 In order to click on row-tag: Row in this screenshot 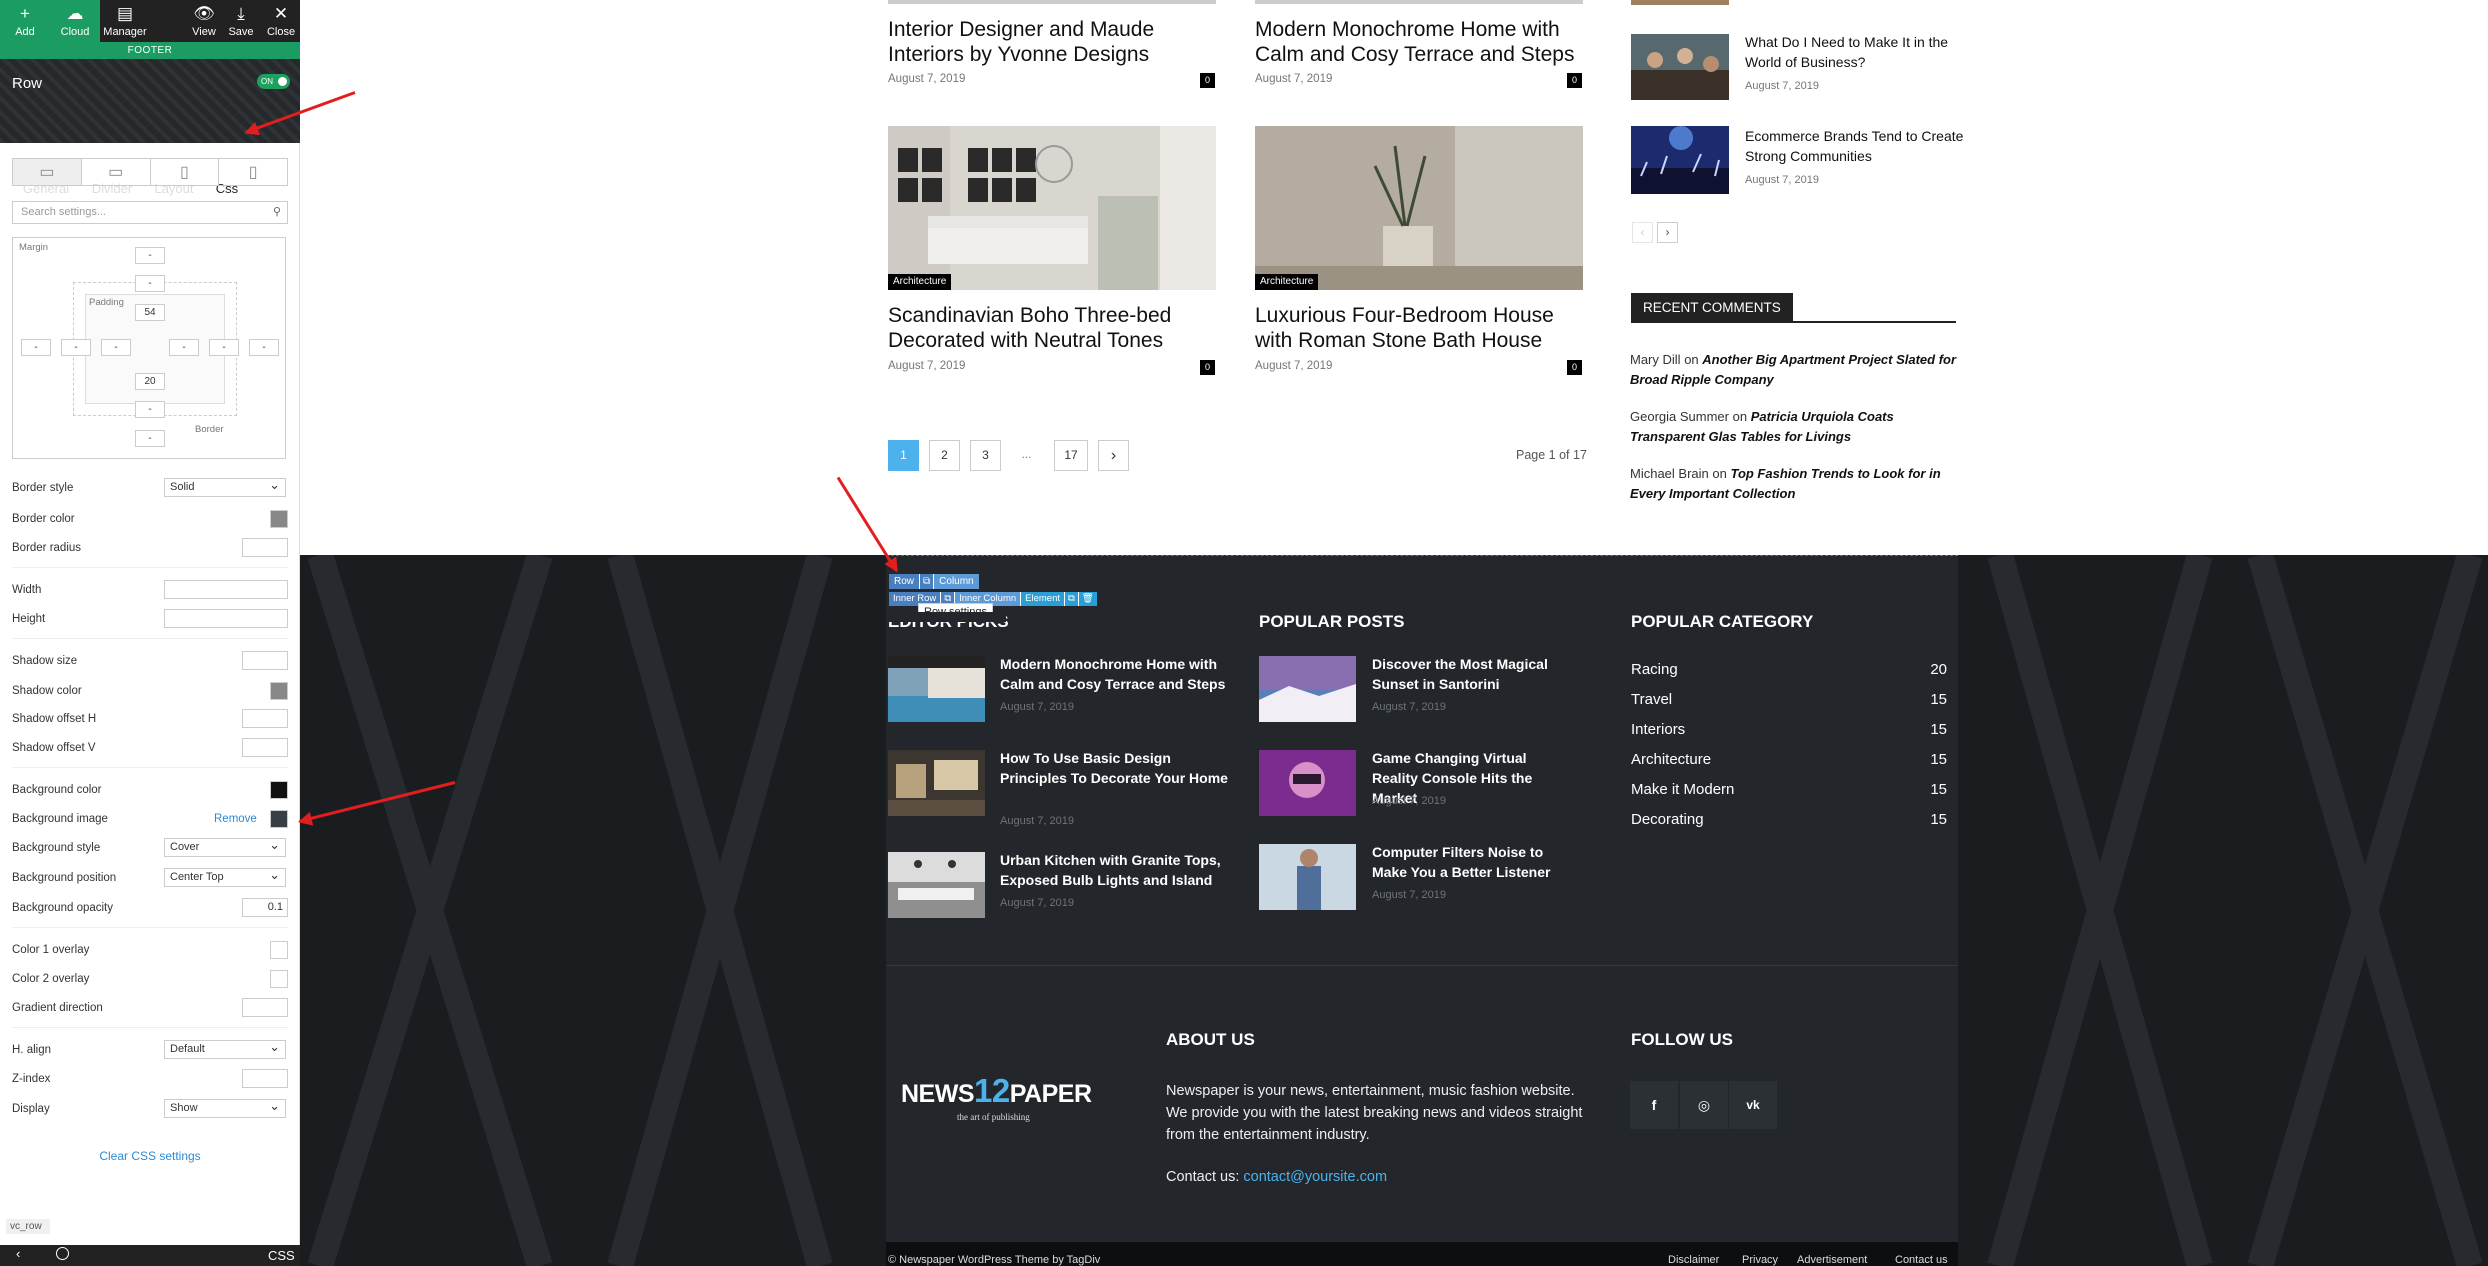, I will do `click(904, 581)`.